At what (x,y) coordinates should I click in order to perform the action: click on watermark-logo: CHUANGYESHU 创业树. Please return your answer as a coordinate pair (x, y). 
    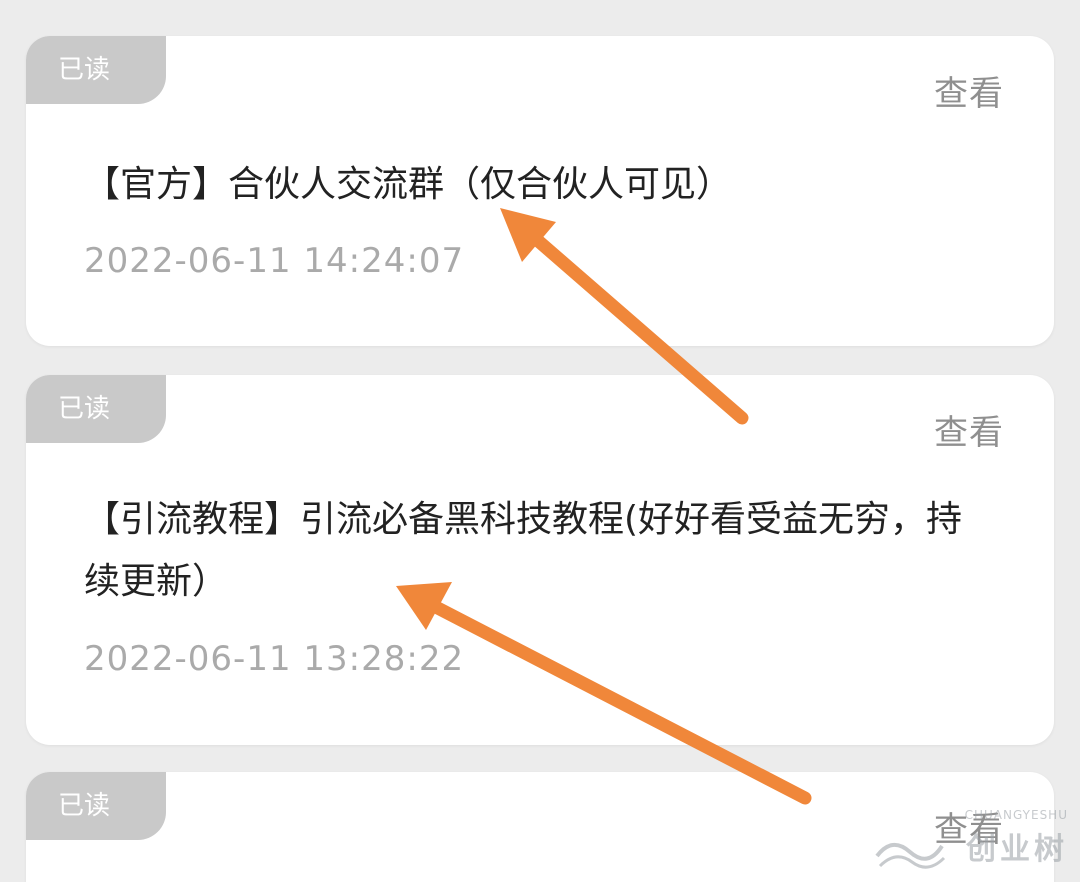
    Looking at the image, I should click on (972, 840).